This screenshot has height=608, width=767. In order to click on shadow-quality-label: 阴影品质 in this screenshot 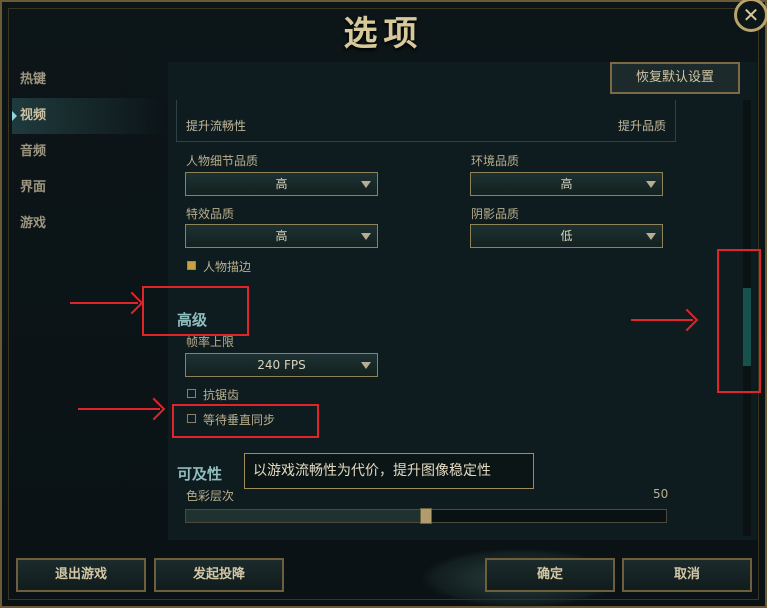, I will do `click(495, 214)`.